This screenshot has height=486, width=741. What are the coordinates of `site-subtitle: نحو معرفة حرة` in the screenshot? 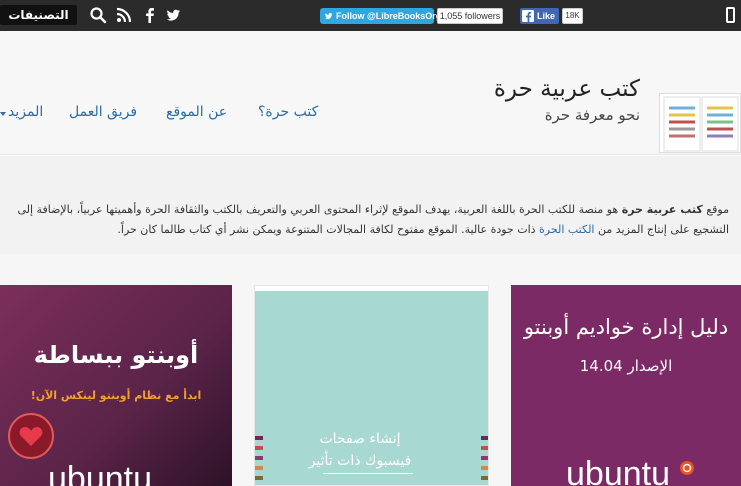 It's located at (592, 115).